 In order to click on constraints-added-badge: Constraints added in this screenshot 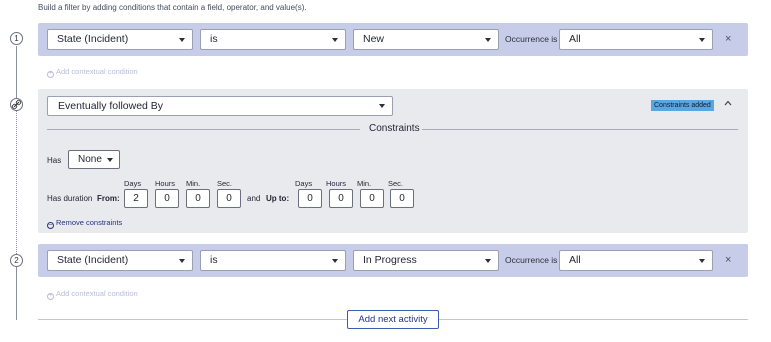, I will do `click(682, 105)`.